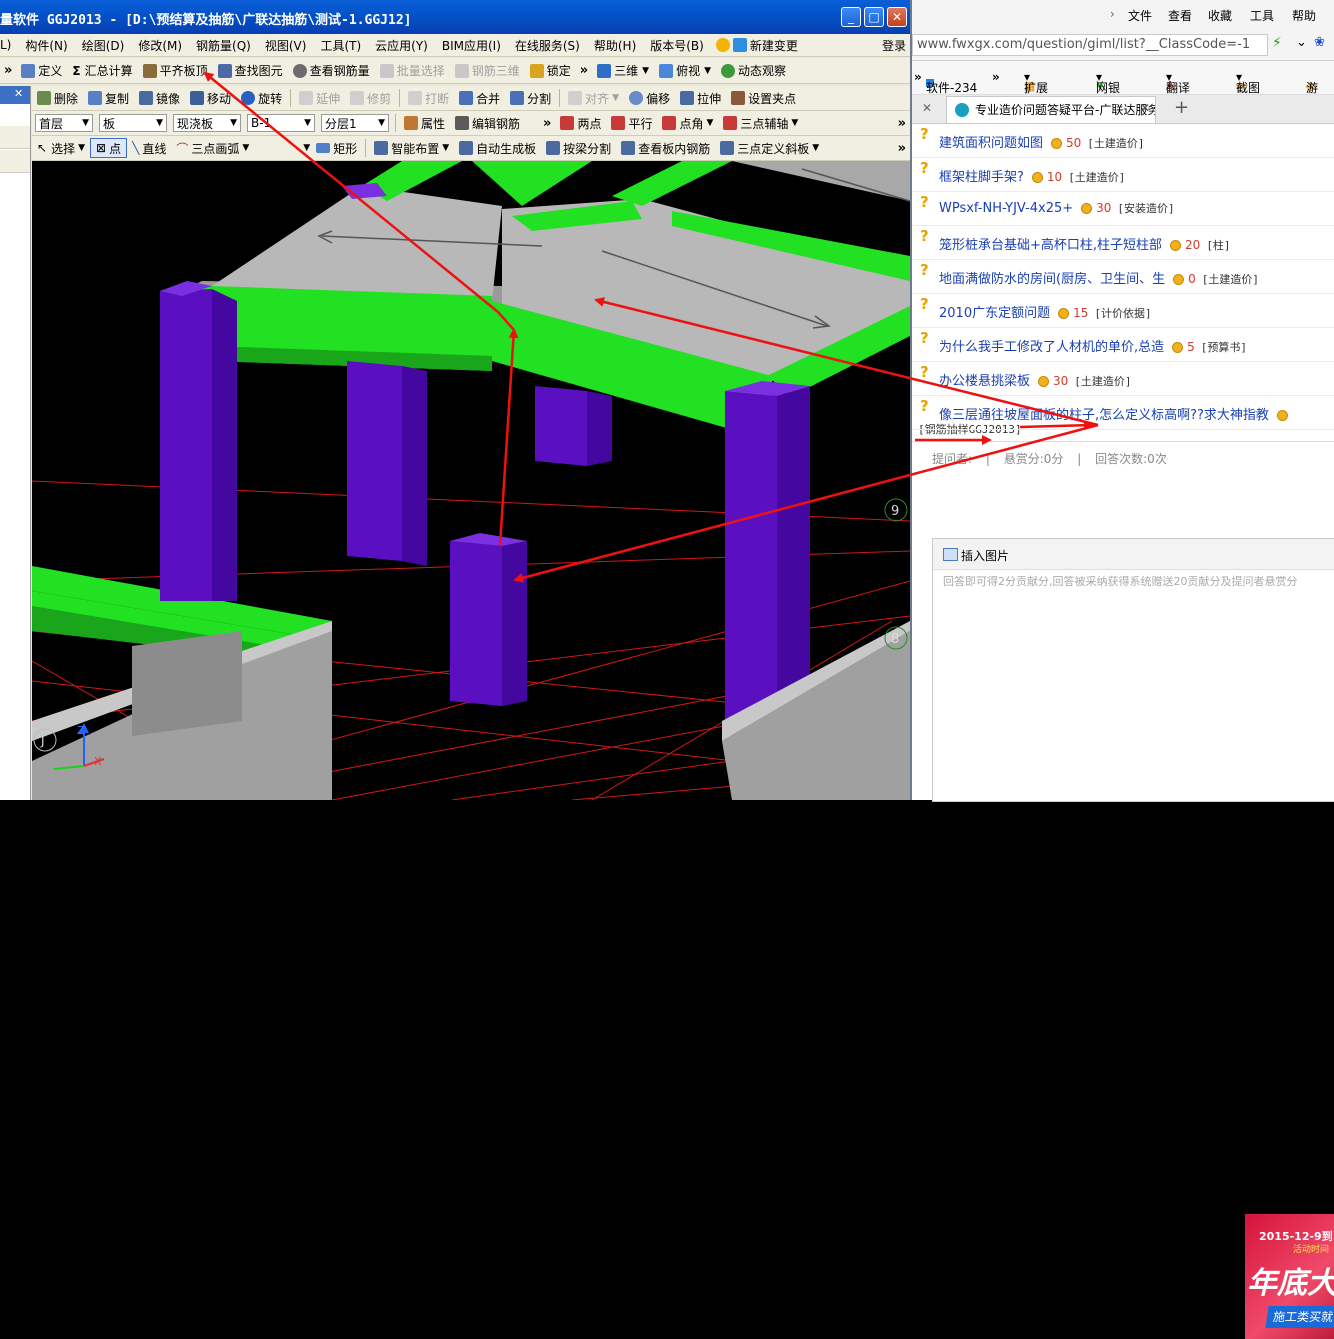 This screenshot has height=1339, width=1334. Describe the element at coordinates (133, 123) in the screenshot. I see `category-select: 板 ▼` at that location.